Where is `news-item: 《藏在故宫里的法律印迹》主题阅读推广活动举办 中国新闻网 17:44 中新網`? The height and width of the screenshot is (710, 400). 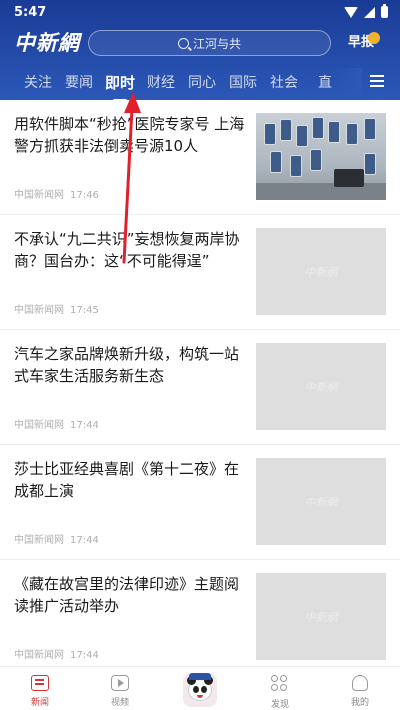
news-item: 《藏在故宫里的法律印迹》主题阅读推广活动举办 中国新闻网 17:44 中新網 is located at coordinates (200, 613).